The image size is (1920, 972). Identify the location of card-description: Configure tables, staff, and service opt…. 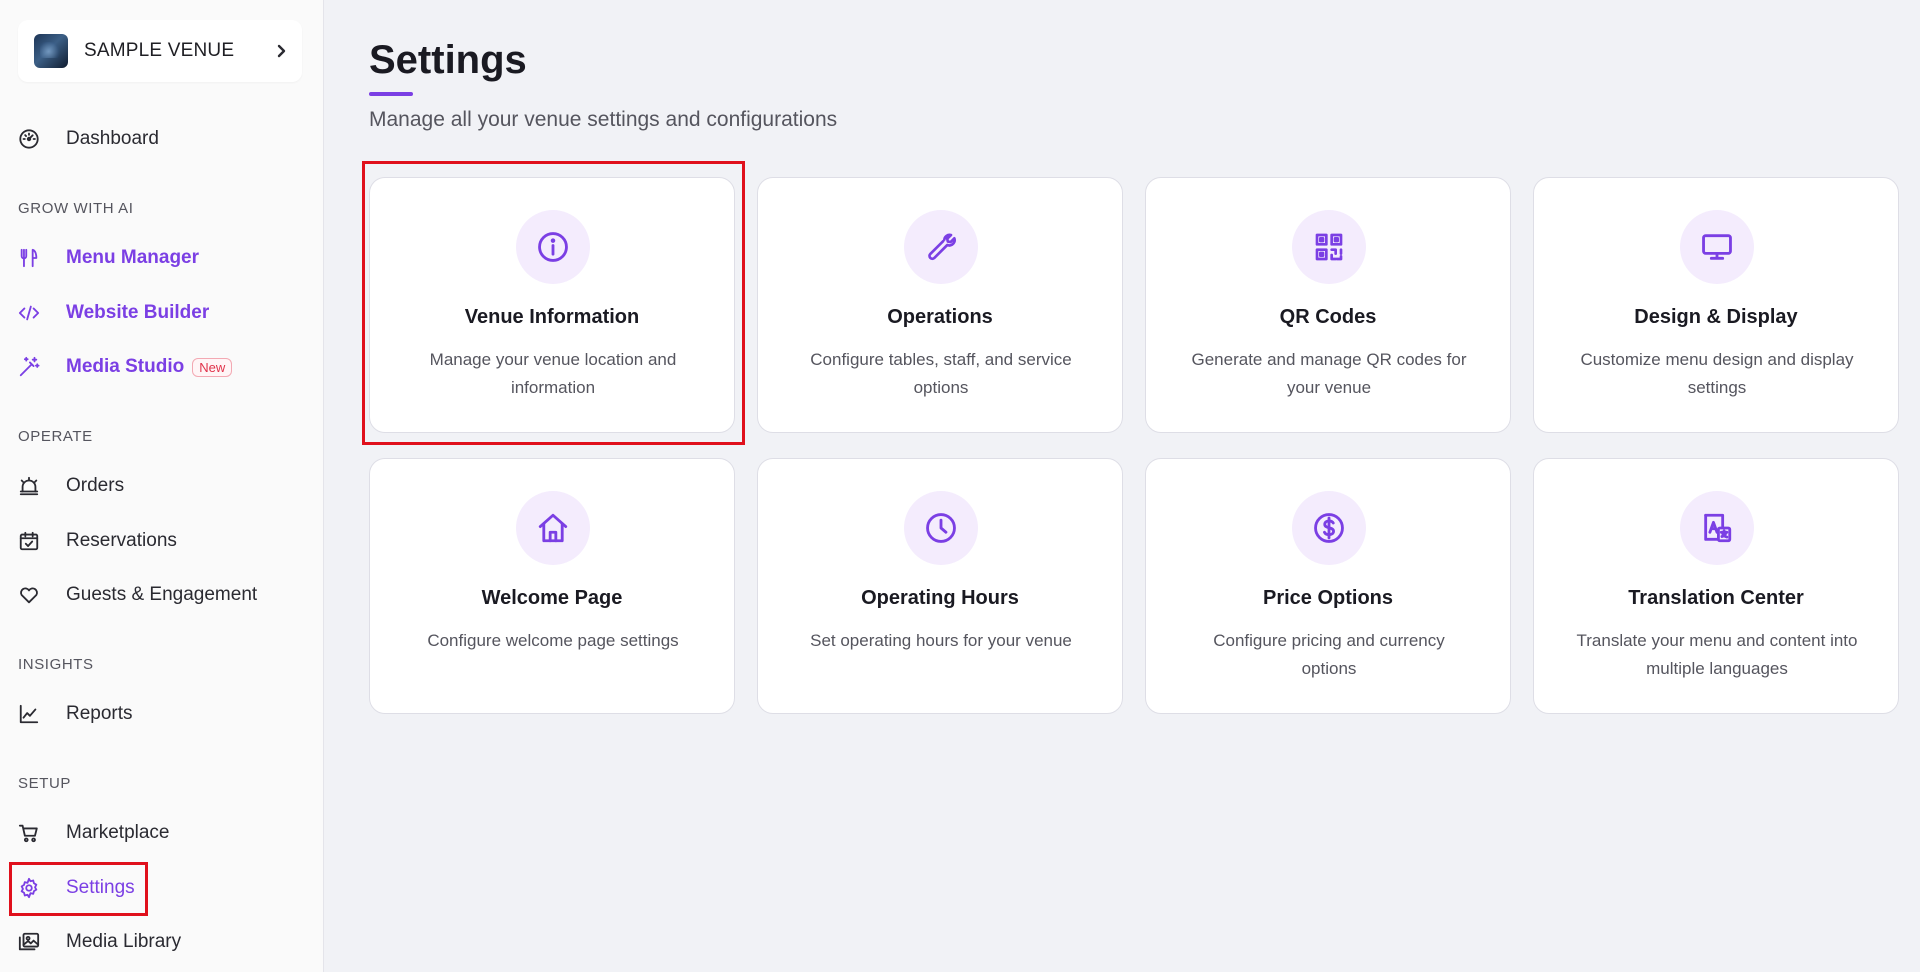
(941, 373).